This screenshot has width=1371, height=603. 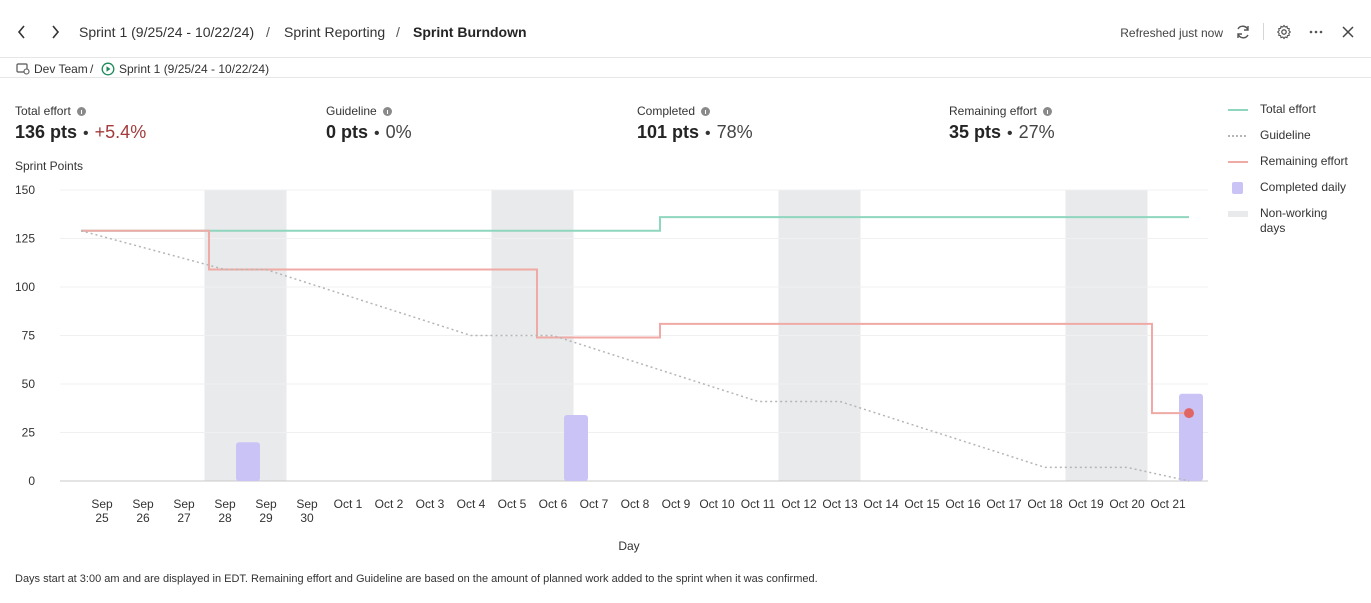 I want to click on stat-label: Completed, so click(x=666, y=111).